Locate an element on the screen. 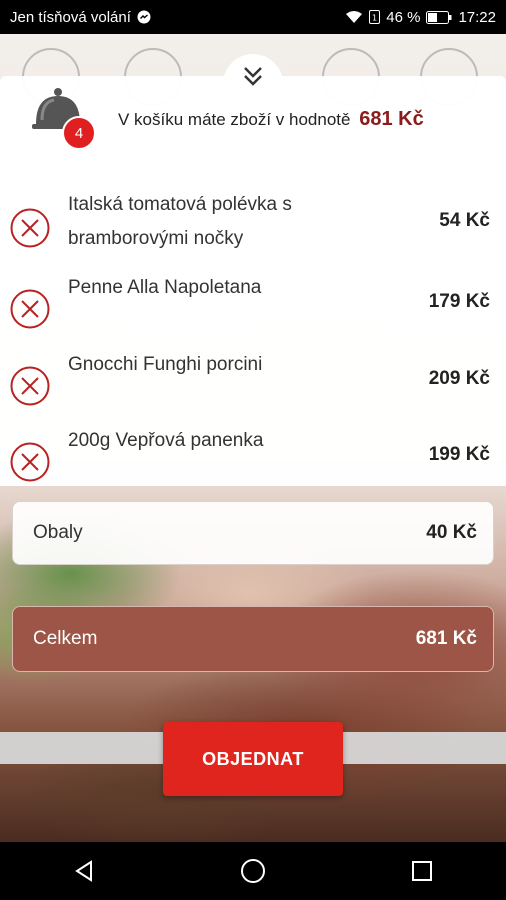 This screenshot has width=506, height=900. item-price: 209 Kč is located at coordinates (459, 378).